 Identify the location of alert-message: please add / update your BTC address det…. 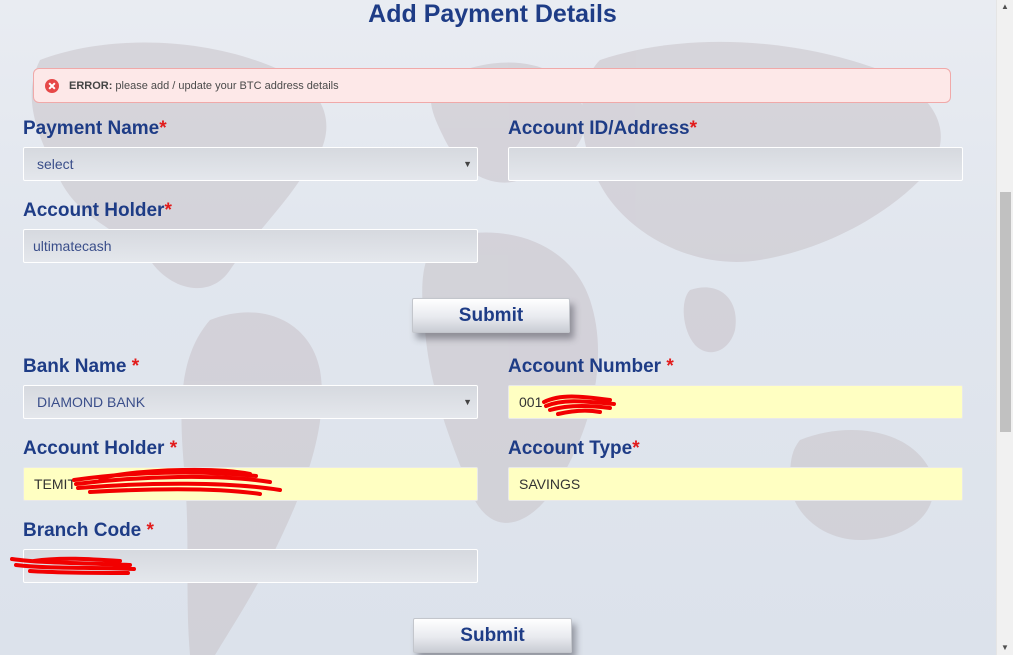
(227, 85).